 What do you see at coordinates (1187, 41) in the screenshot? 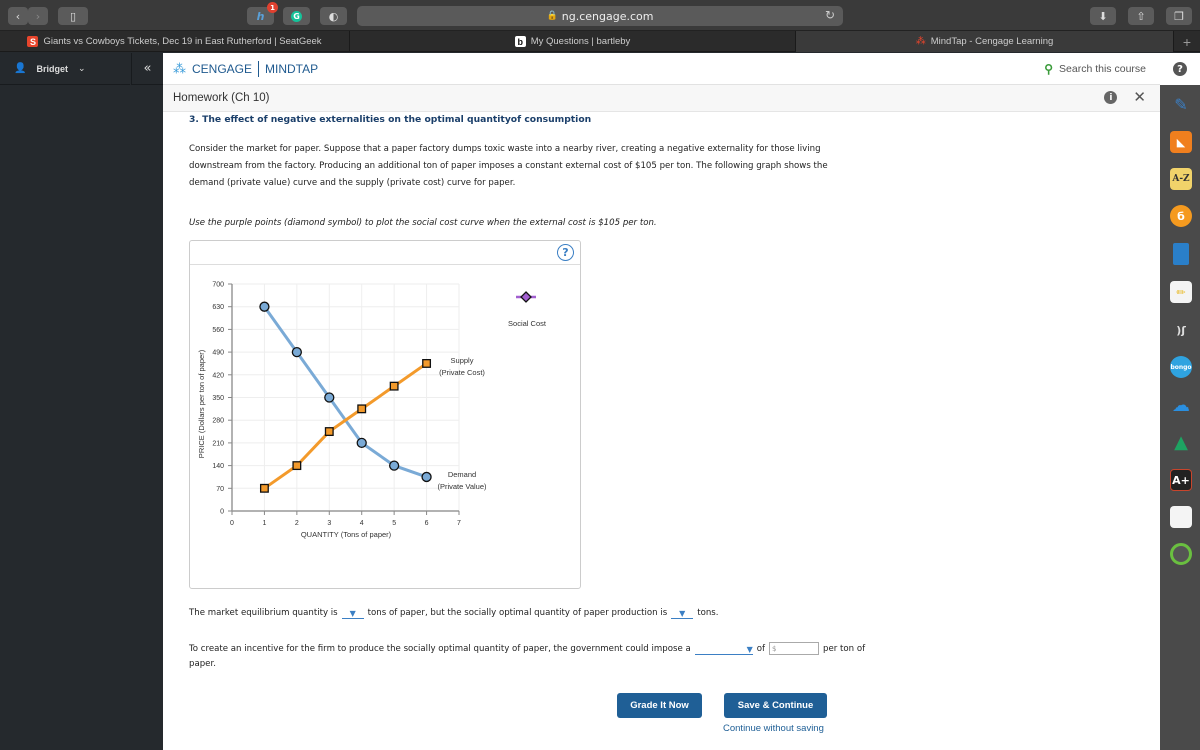
I see `new-tab-button: +` at bounding box center [1187, 41].